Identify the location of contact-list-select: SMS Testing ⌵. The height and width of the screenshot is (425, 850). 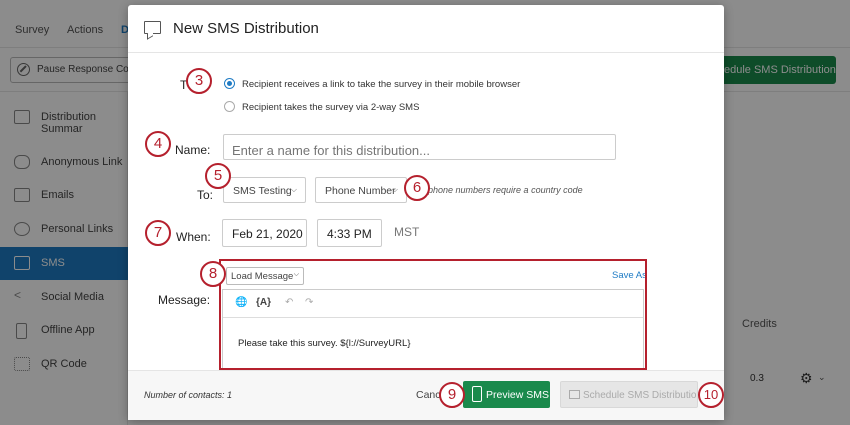
(264, 190).